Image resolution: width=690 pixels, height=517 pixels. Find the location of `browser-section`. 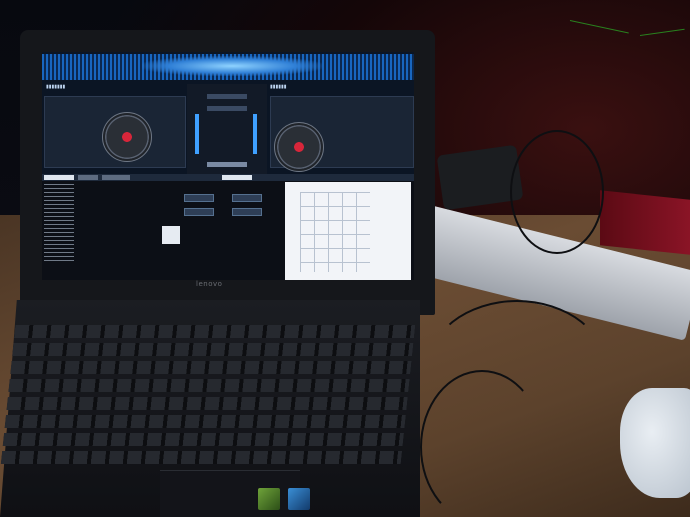

browser-section is located at coordinates (228, 227).